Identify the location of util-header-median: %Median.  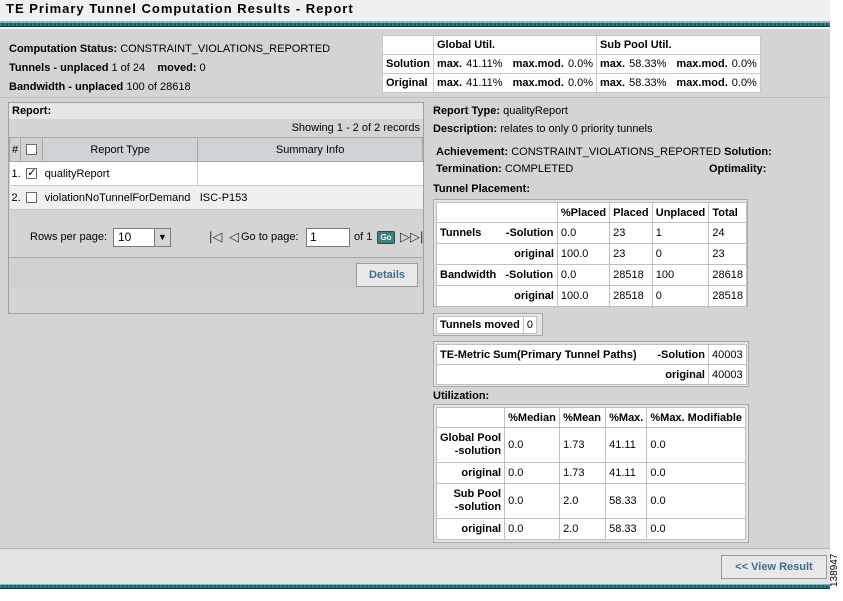
(532, 417).